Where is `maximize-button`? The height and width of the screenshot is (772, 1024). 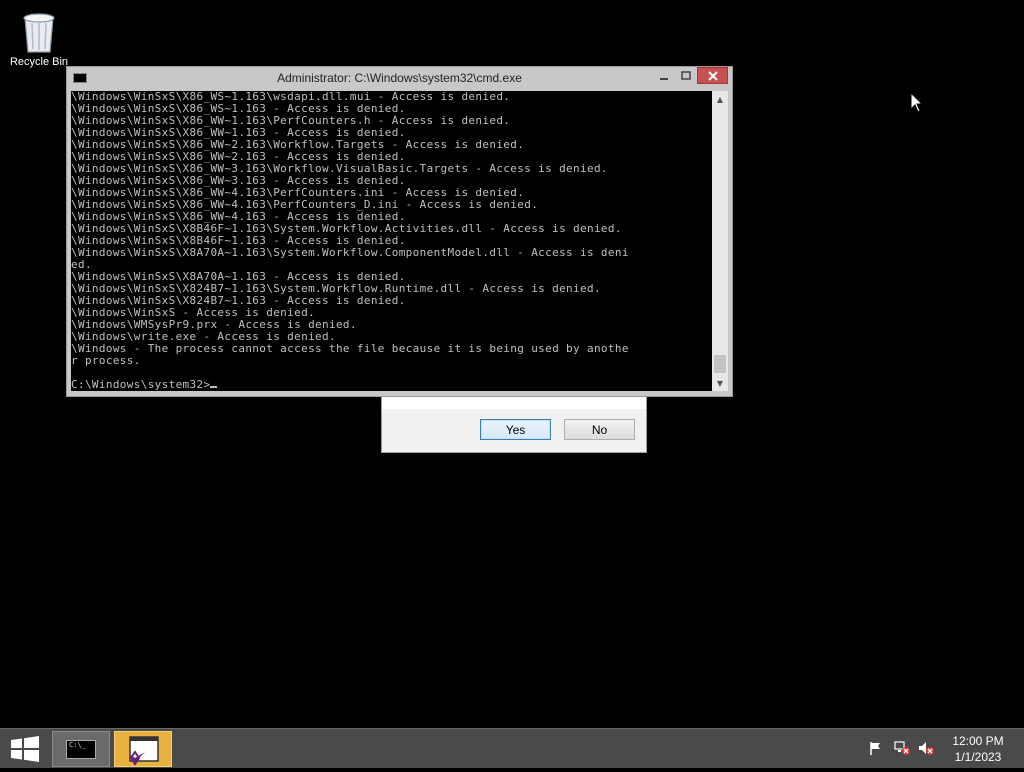 maximize-button is located at coordinates (686, 75).